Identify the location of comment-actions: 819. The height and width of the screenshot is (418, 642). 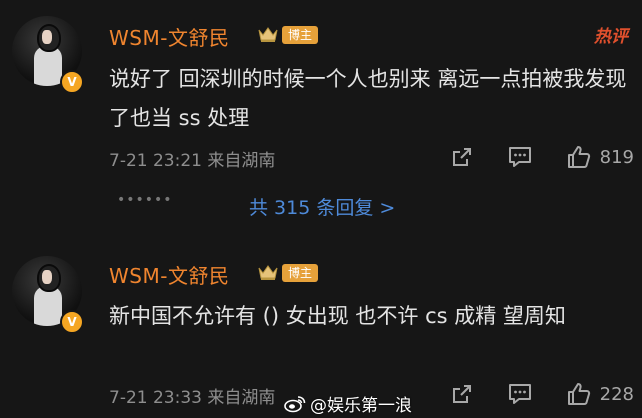
(542, 157).